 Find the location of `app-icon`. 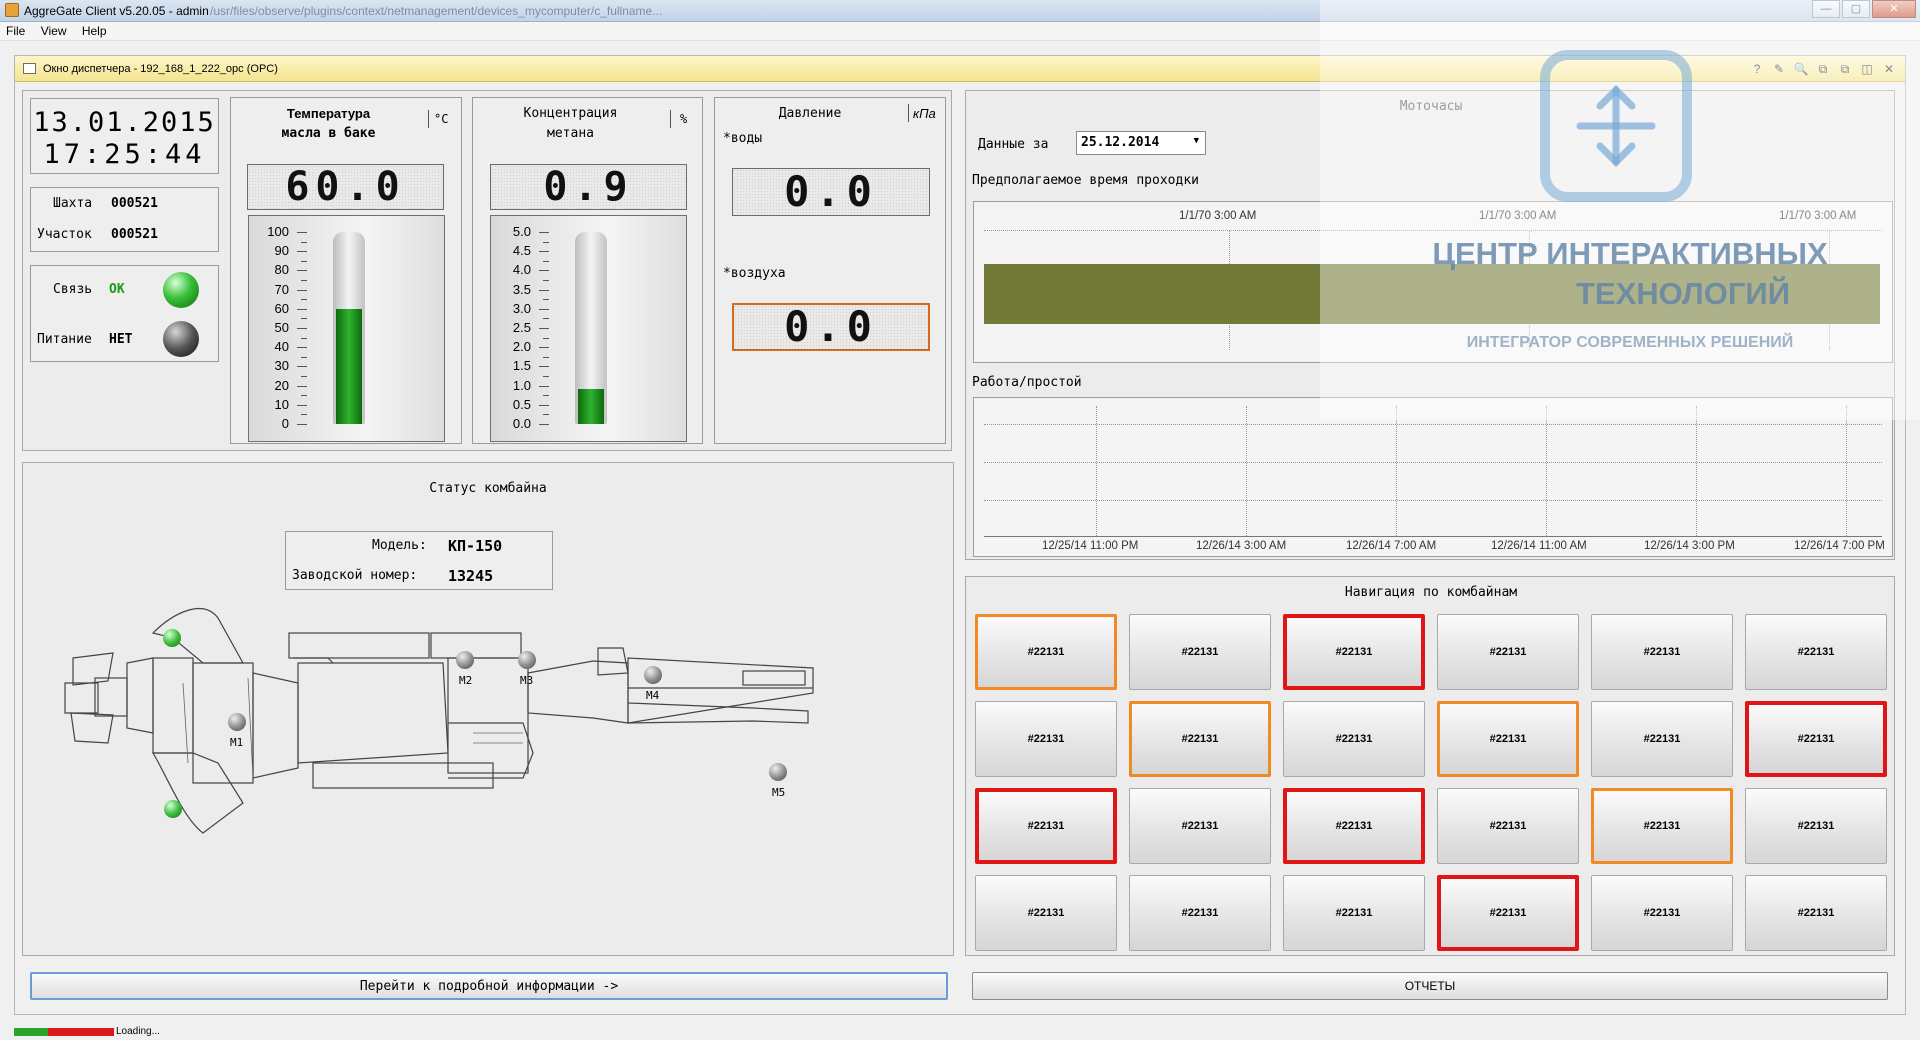

app-icon is located at coordinates (12, 10).